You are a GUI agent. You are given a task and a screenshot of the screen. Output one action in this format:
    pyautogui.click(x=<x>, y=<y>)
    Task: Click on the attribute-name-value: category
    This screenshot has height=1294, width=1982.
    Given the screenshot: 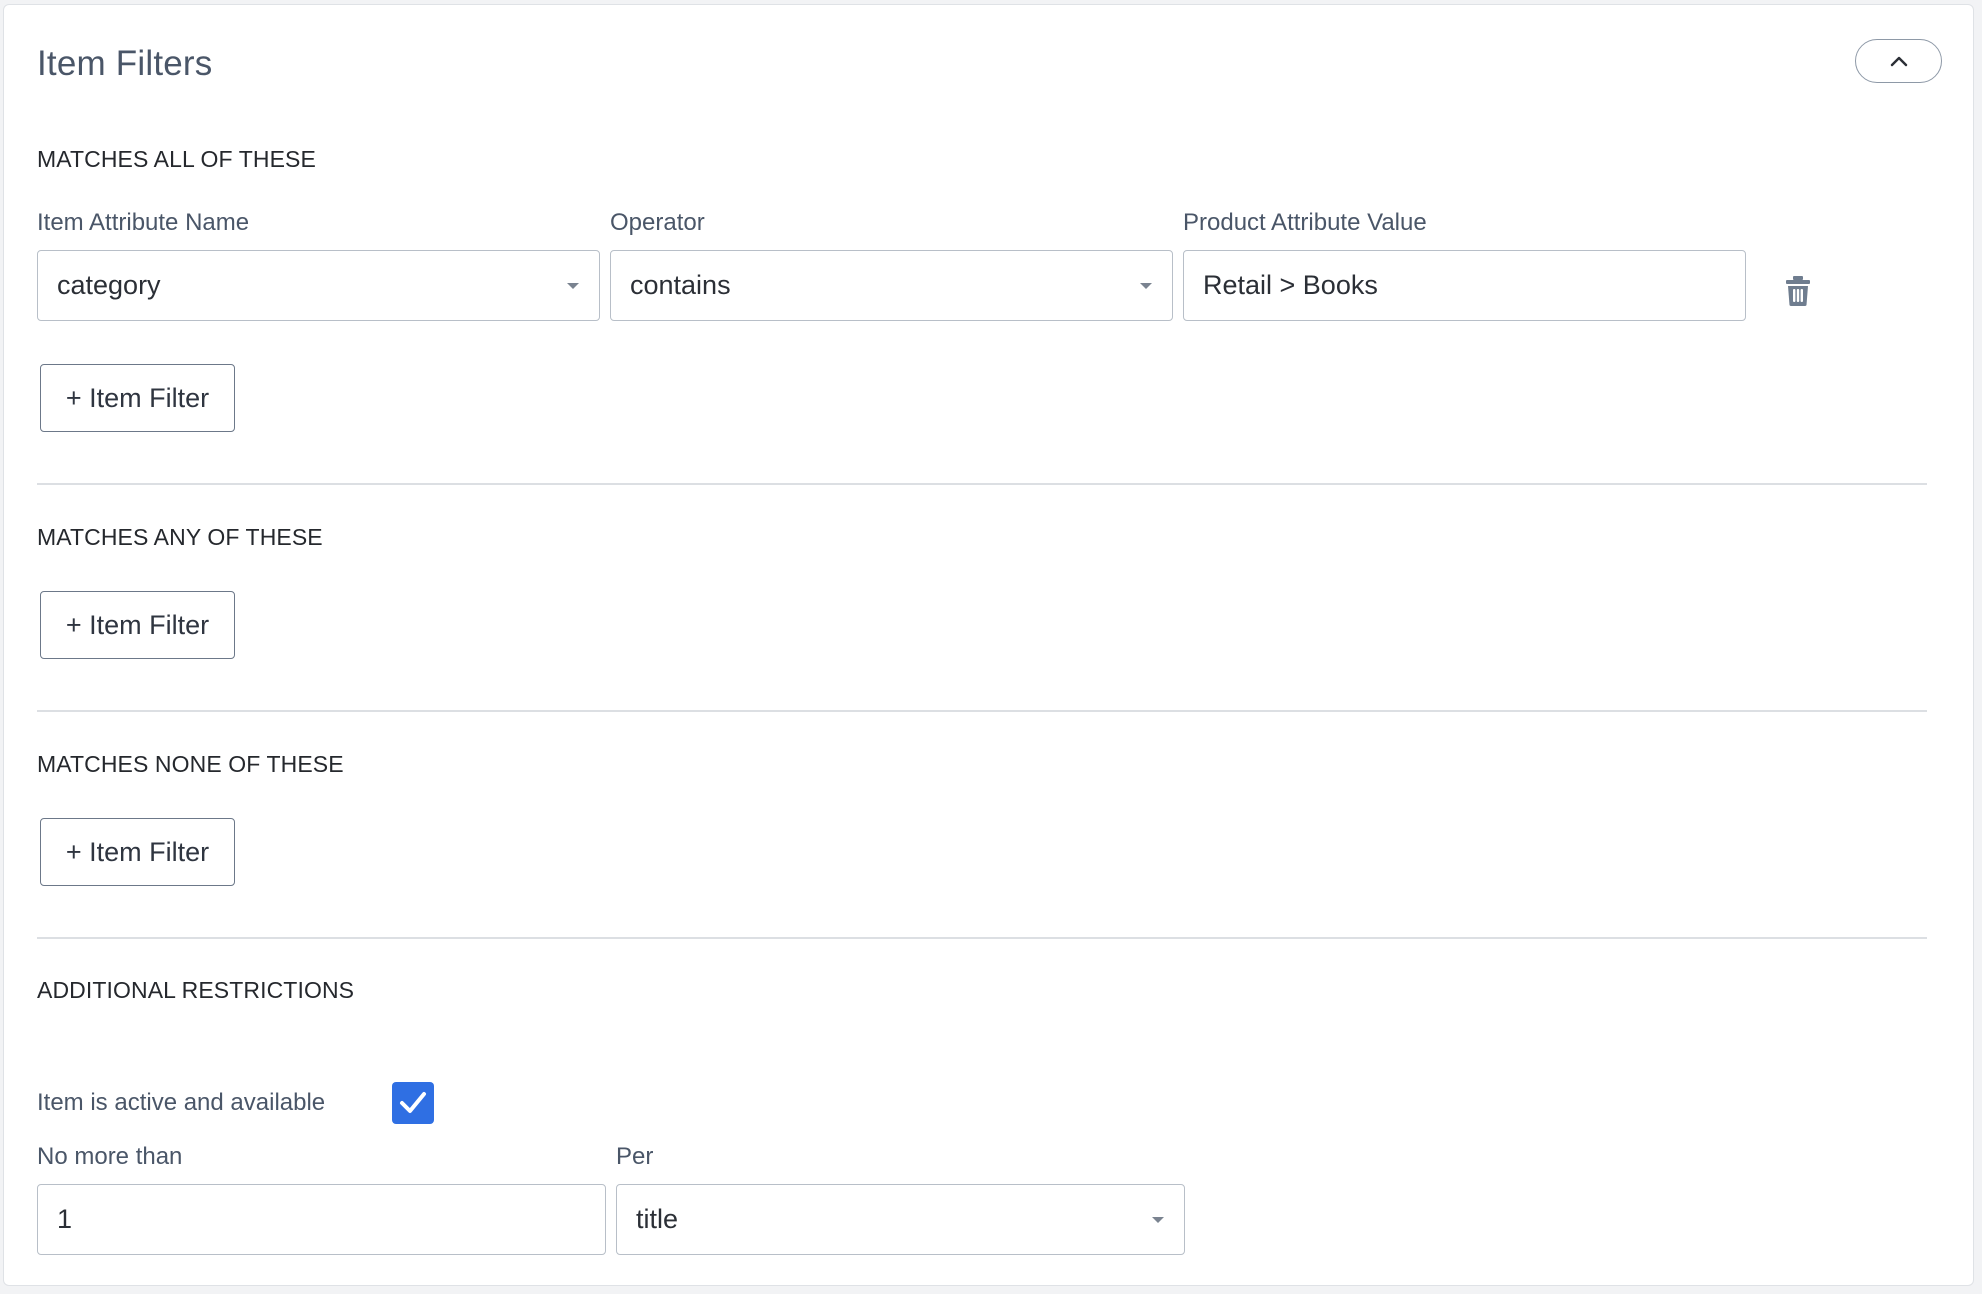 What is the action you would take?
    pyautogui.click(x=109, y=285)
    